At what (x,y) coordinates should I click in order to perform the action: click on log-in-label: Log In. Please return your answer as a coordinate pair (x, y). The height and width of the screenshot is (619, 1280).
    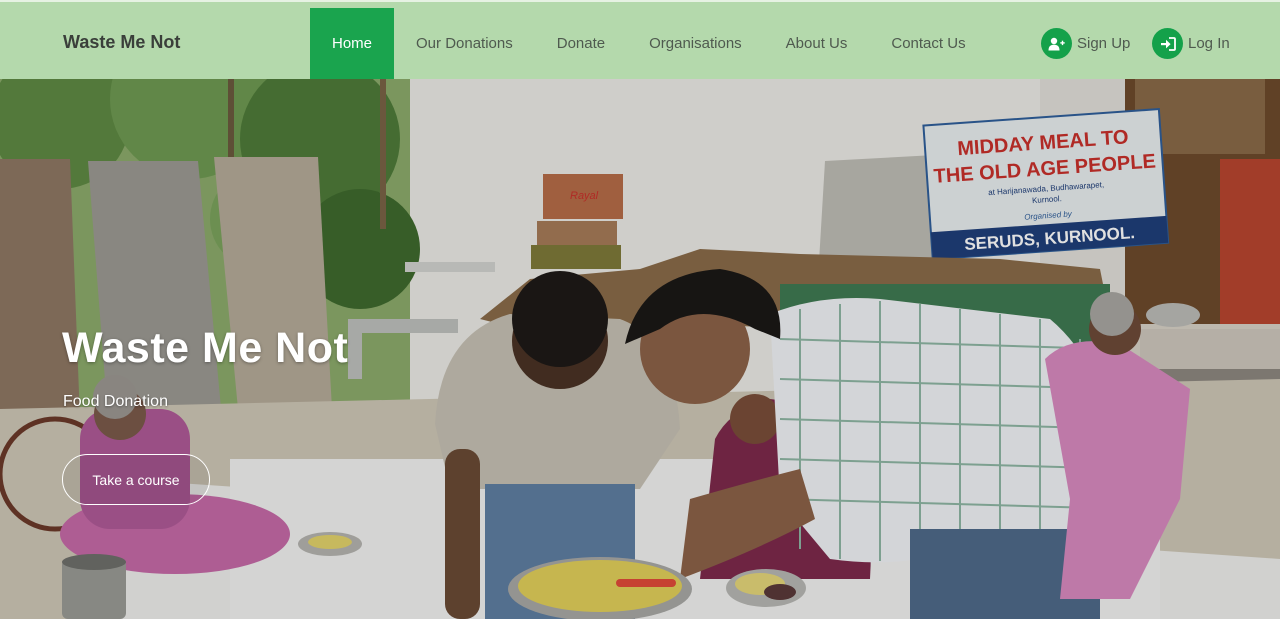
    Looking at the image, I should click on (1209, 43).